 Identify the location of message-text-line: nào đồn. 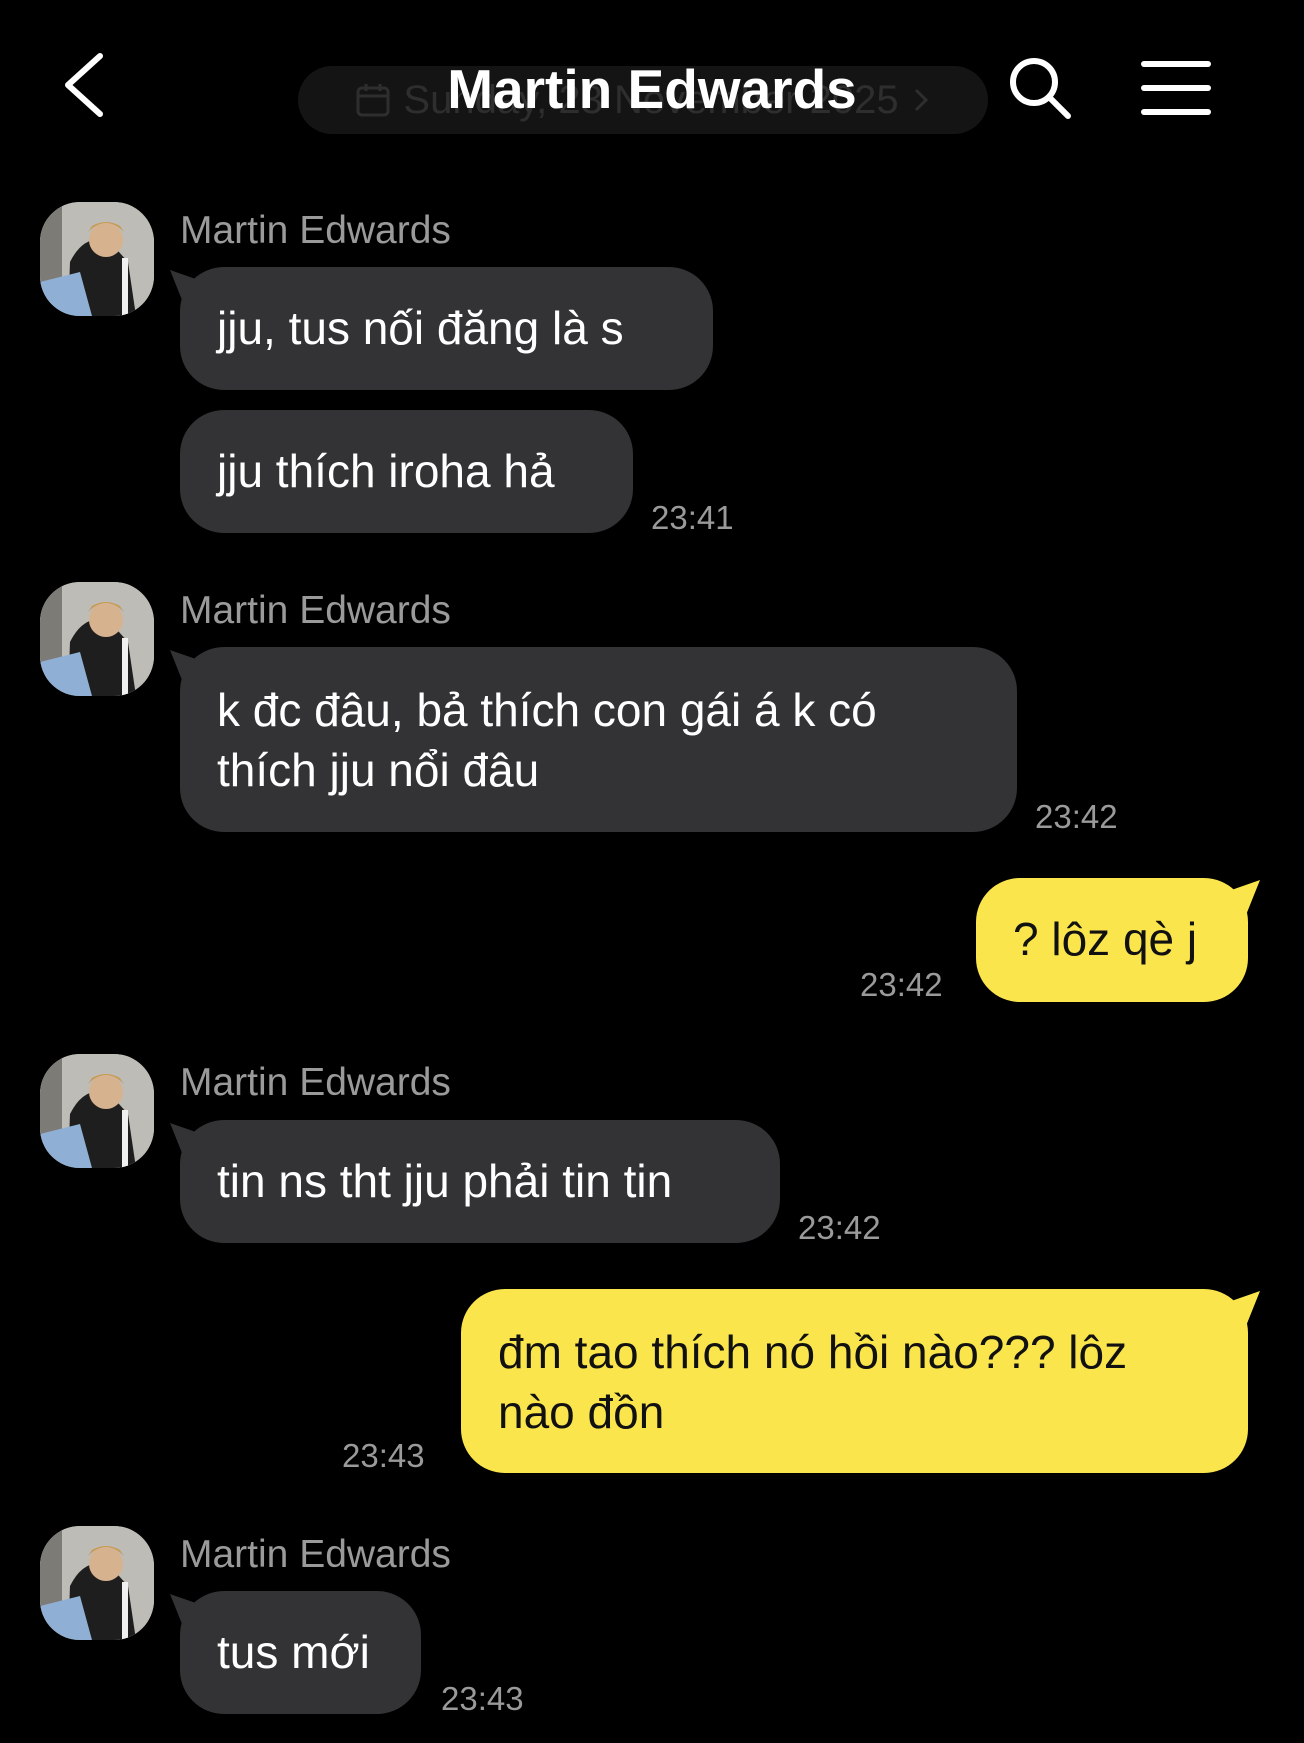
(581, 1412).